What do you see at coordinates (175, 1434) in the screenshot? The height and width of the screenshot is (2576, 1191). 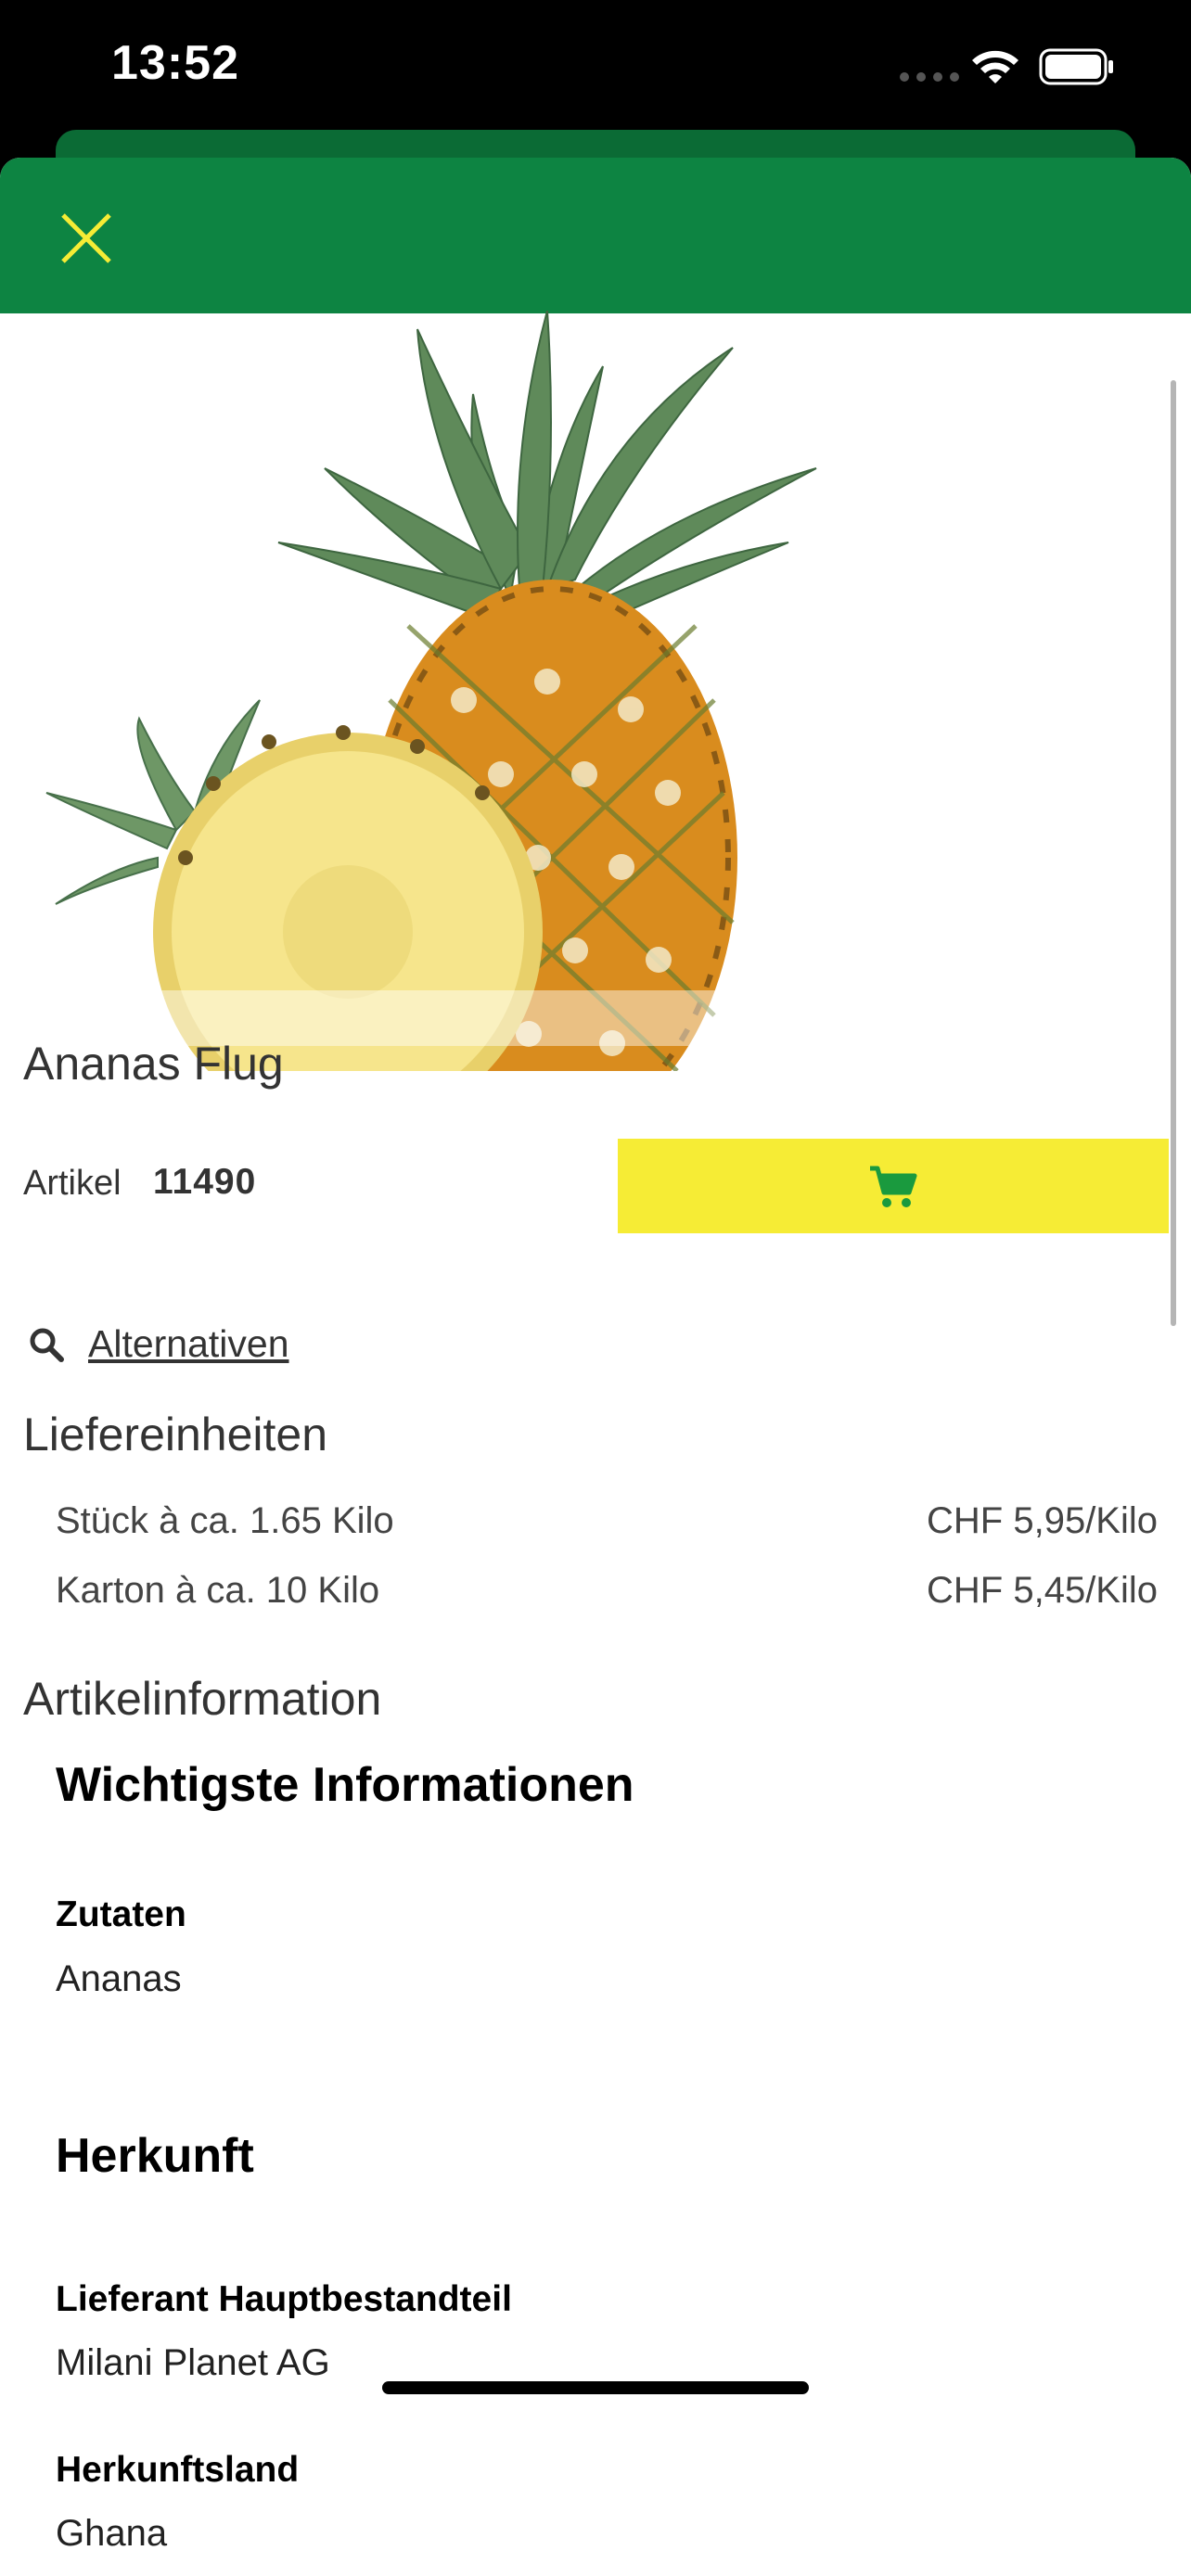 I see `delivery-units-title: Liefereinheiten` at bounding box center [175, 1434].